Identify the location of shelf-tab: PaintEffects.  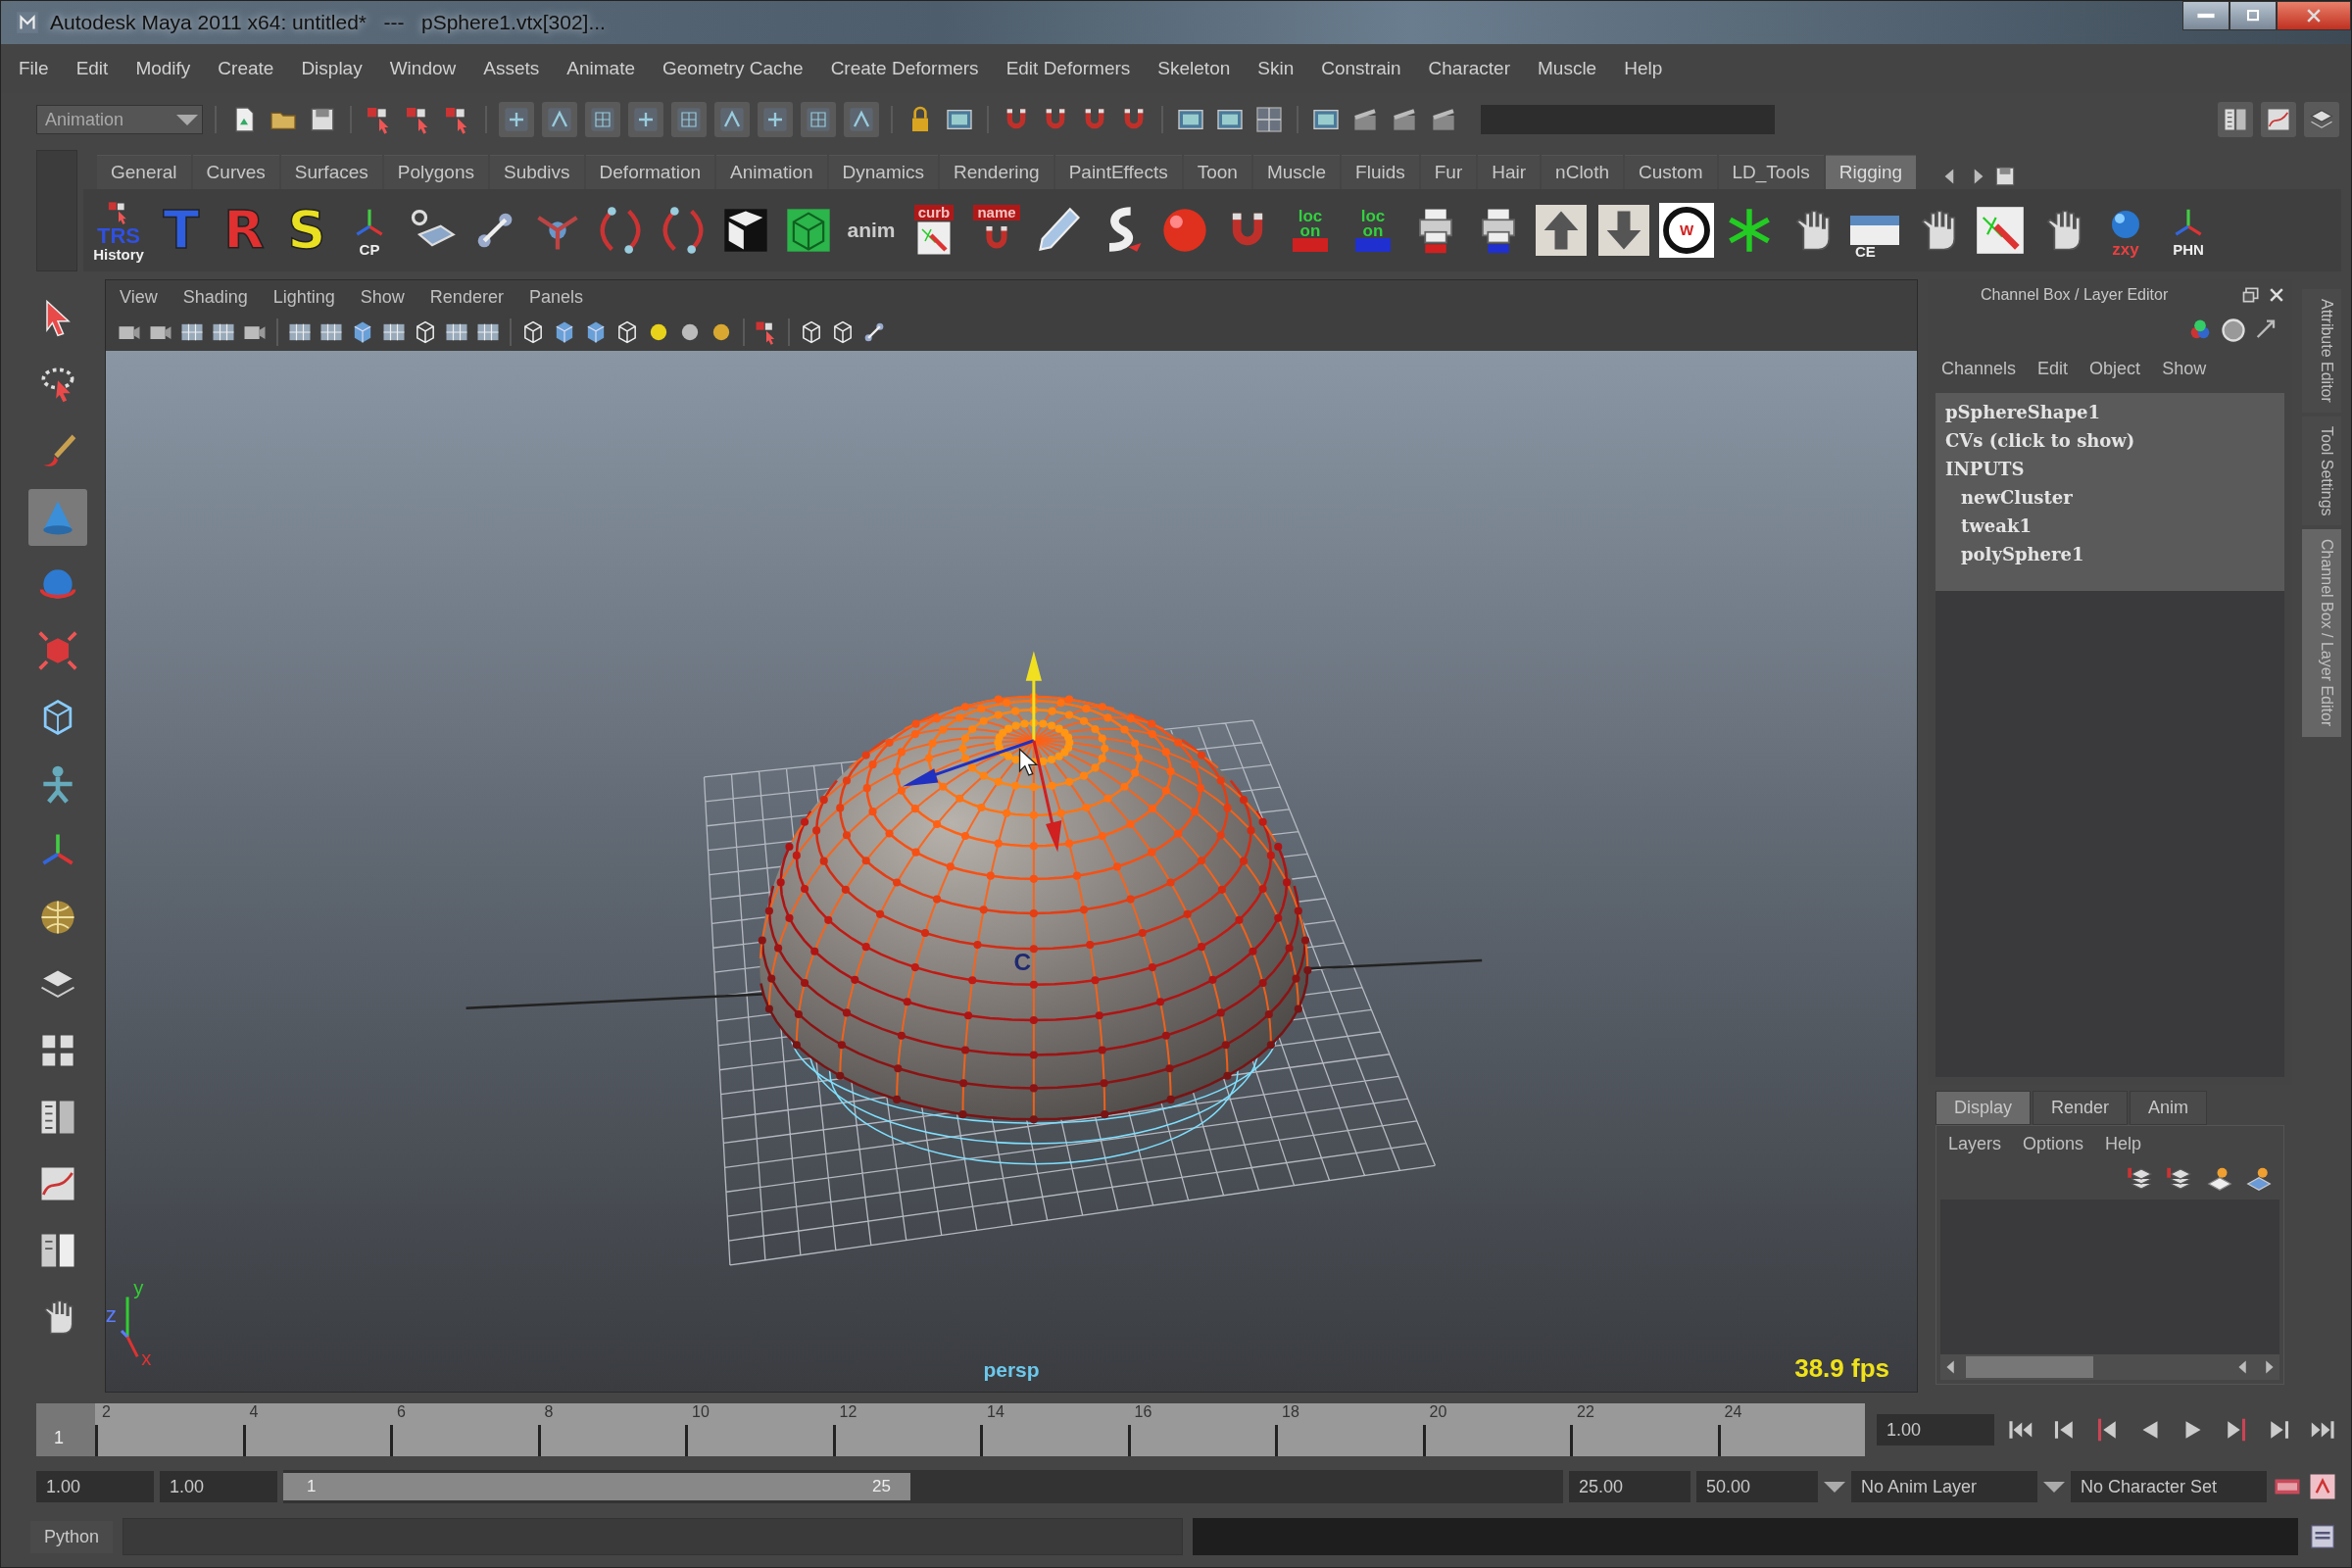
(1118, 172).